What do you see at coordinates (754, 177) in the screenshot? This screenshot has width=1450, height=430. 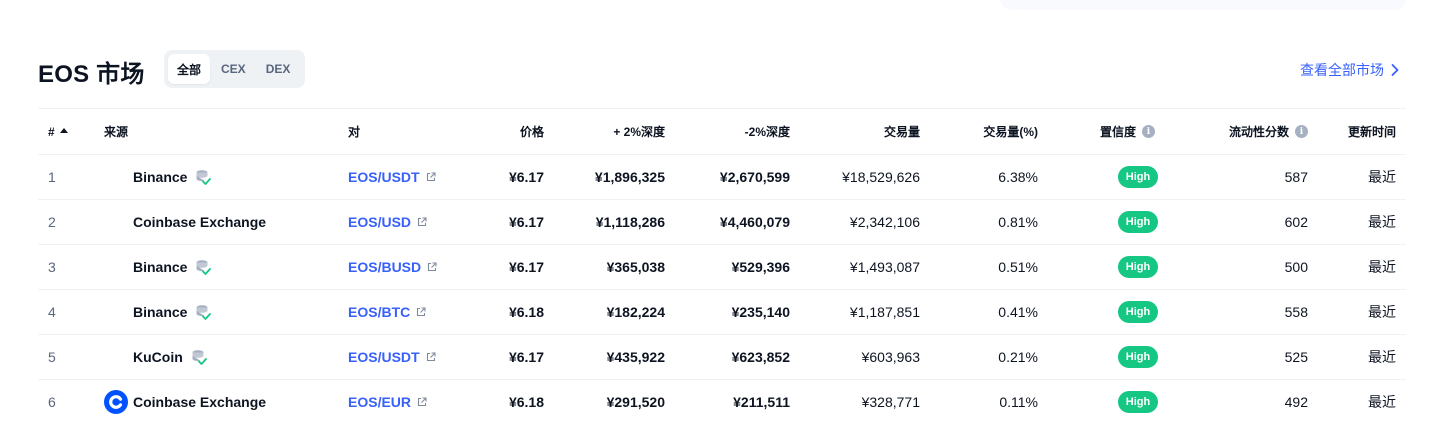 I see `row-minus-depth: ¥2,670,599` at bounding box center [754, 177].